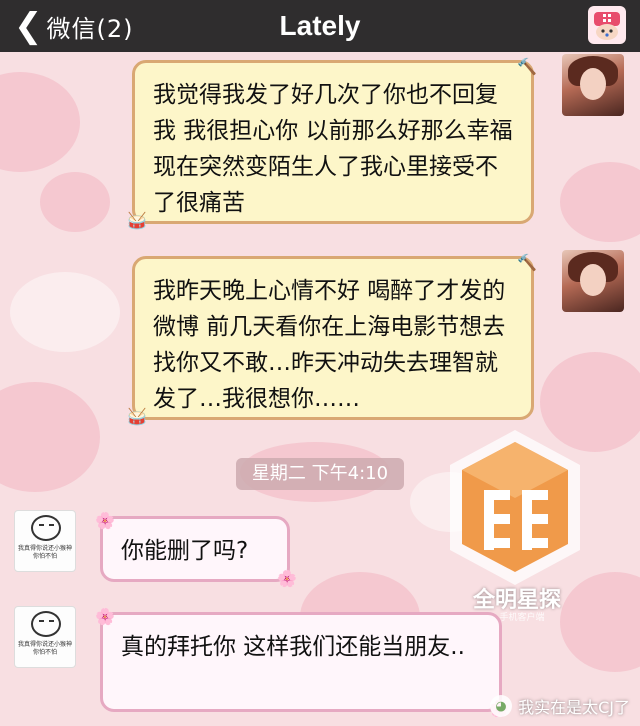 The width and height of the screenshot is (640, 726). I want to click on message-bubble-received: 真的拜托你 这样我们还能当朋友.. 🌸 🌸, so click(302, 663).